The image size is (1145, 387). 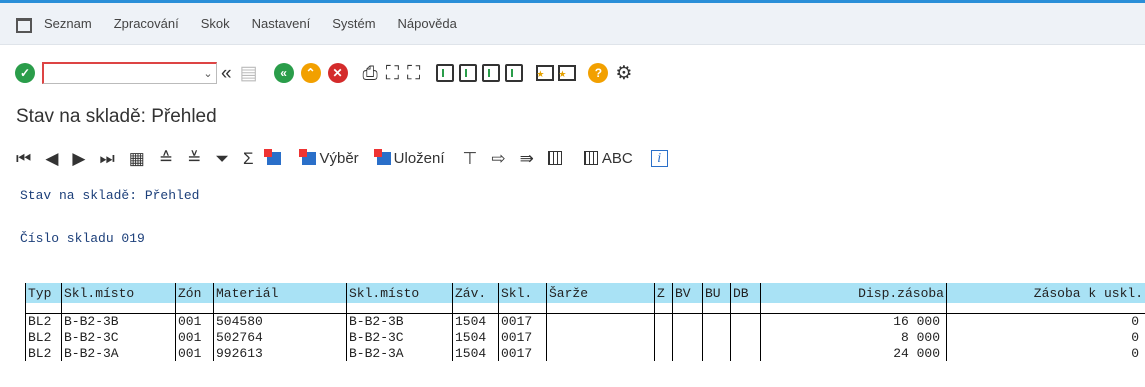 What do you see at coordinates (43, 293) in the screenshot?
I see `col-header-typ: Typ` at bounding box center [43, 293].